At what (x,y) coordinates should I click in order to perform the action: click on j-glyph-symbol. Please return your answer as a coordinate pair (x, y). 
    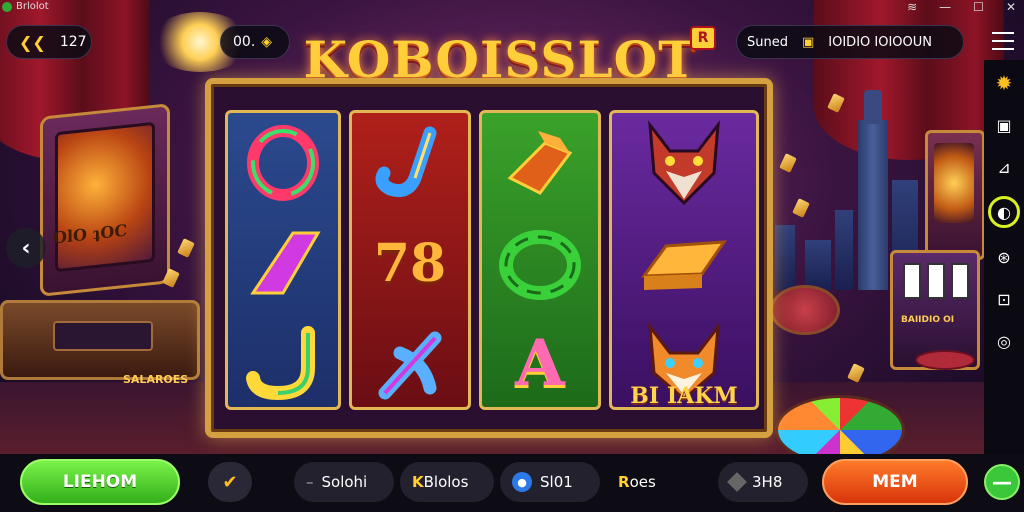
    Looking at the image, I should click on (283, 360).